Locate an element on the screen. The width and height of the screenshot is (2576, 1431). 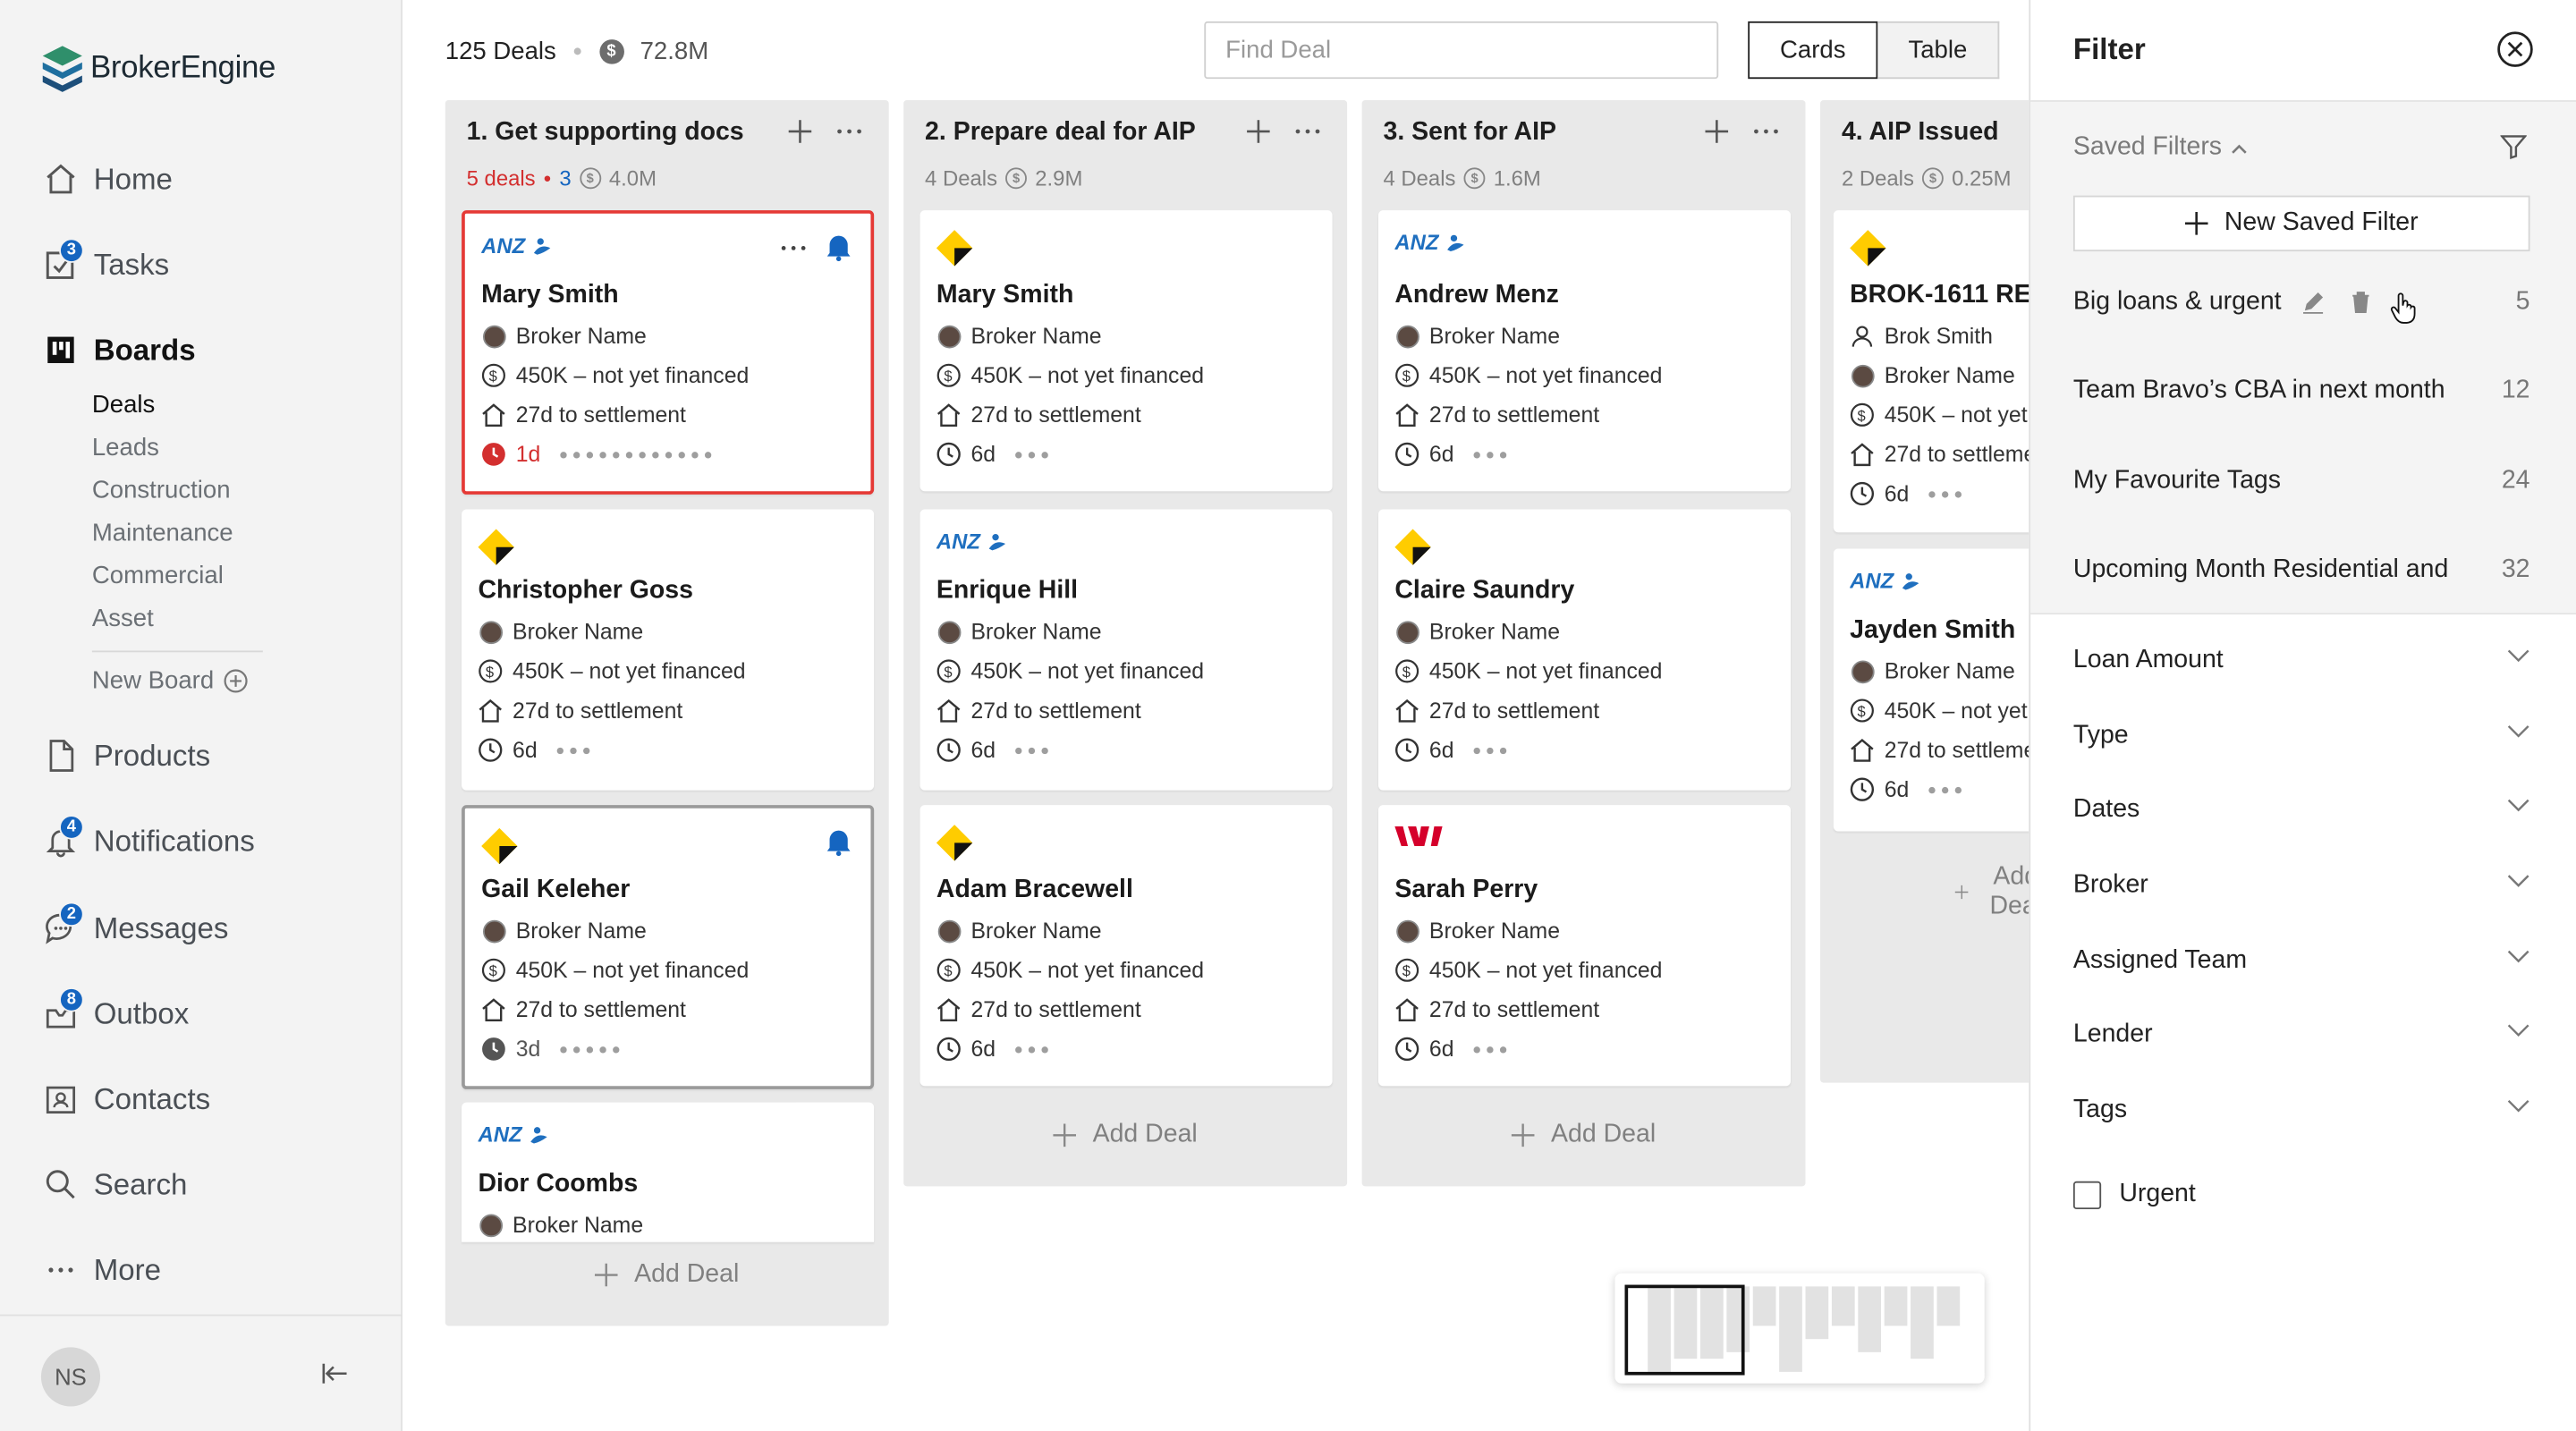
nav-outbox: 8 Outbox is located at coordinates (115, 1012).